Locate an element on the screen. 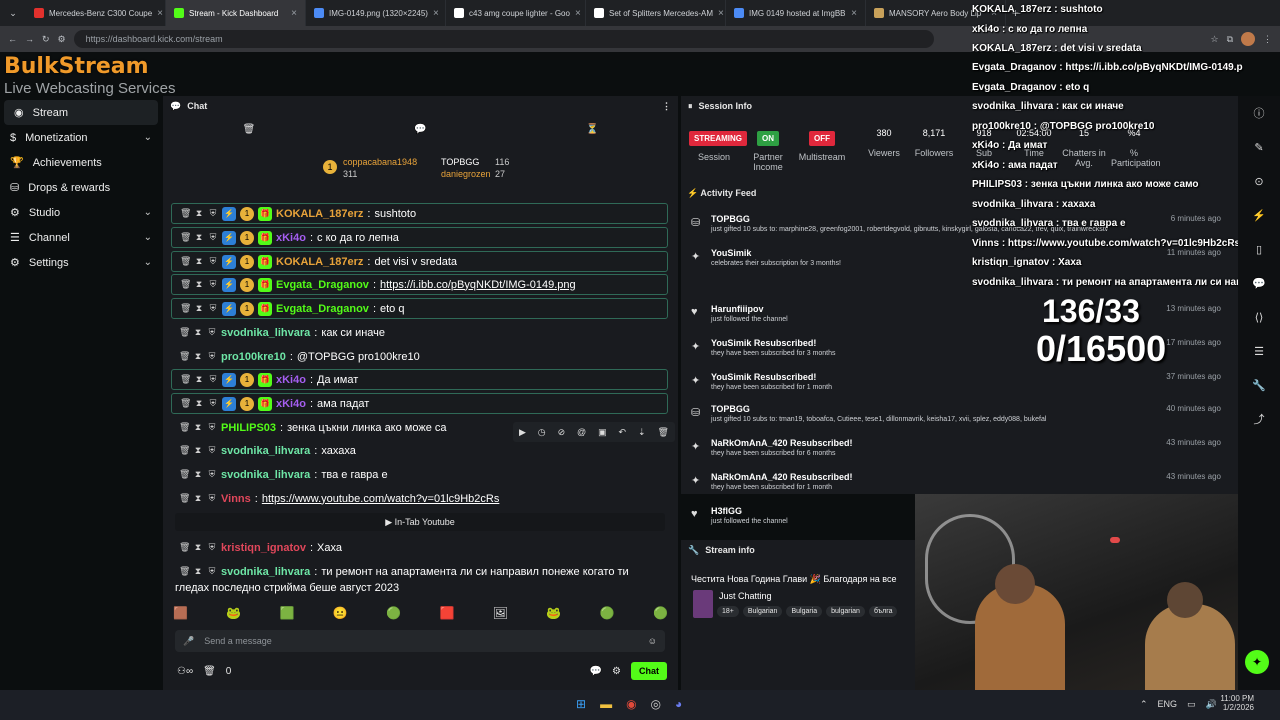 This screenshot has height=720, width=1280. chat-message-row: 🗑 ⧗ ⛨ ⚡ 1 🎁 KOKALA_187erz: sushtoto is located at coordinates (419, 213).